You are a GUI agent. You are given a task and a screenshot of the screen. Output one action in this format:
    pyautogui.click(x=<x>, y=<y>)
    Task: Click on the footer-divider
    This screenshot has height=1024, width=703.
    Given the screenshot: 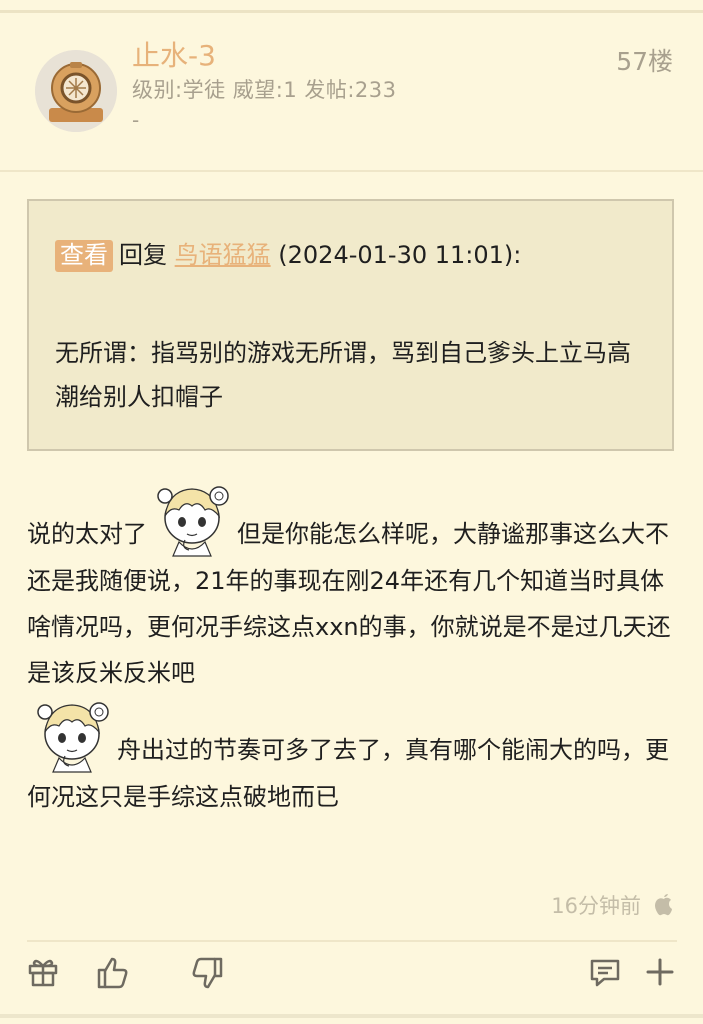 What is the action you would take?
    pyautogui.click(x=352, y=941)
    